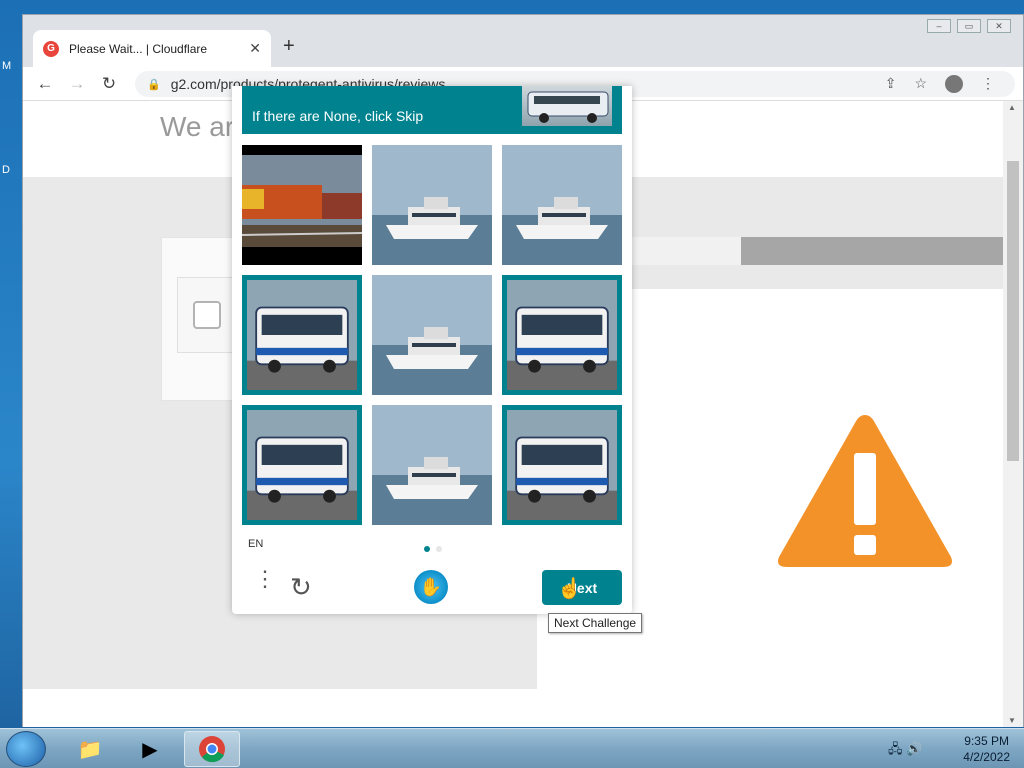  I want to click on menu-kebab-icon: ⋮, so click(988, 84).